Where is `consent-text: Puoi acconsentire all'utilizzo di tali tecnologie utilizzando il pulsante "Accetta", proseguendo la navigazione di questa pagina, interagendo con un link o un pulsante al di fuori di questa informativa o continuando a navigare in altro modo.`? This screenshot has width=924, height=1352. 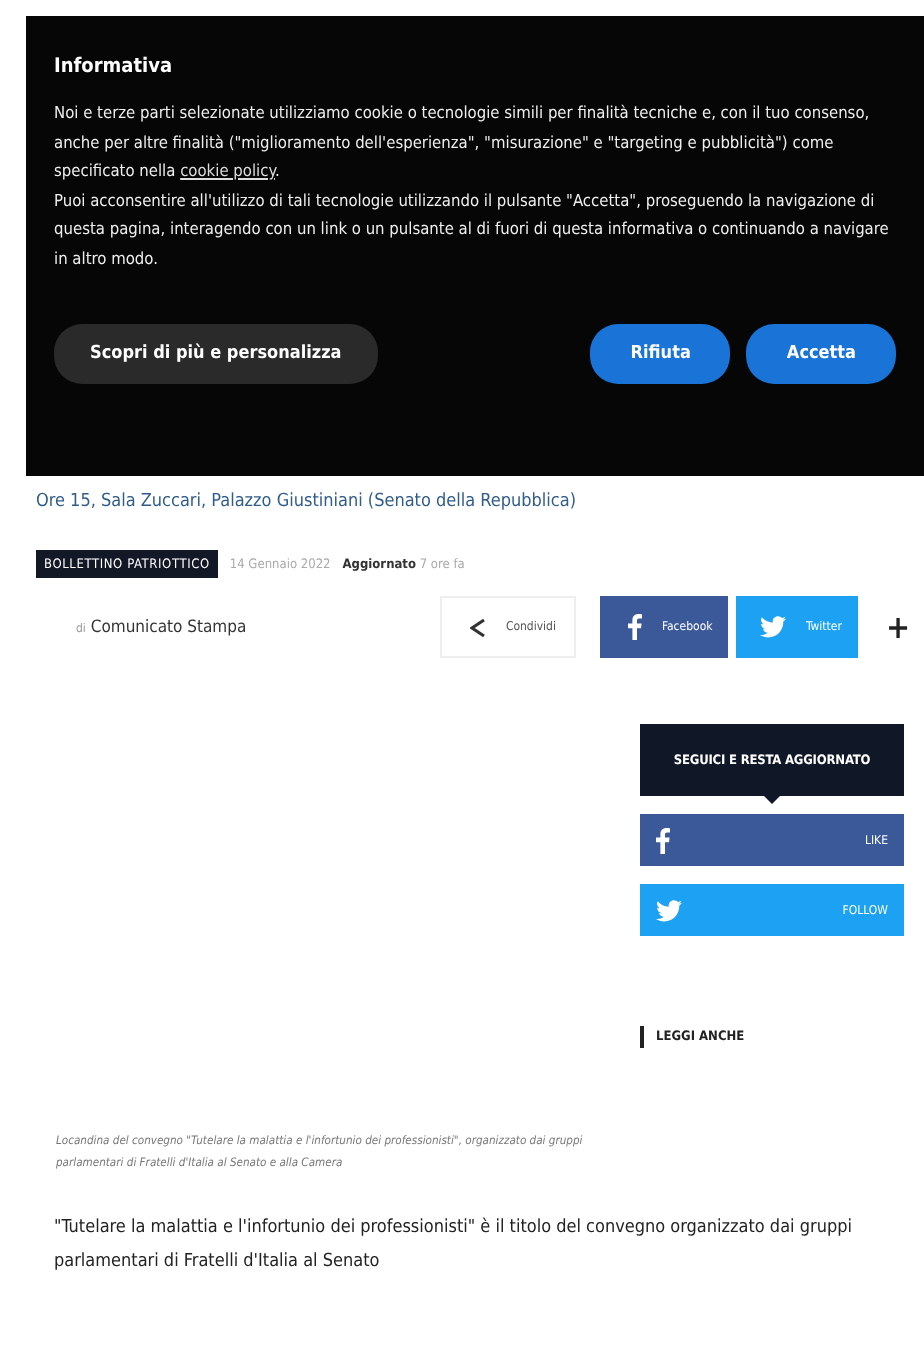
consent-text: Puoi acconsentire all'utilizzo di tali tecnologie utilizzando il pulsante "Accetta", proseguendo la navigazione di questa pagina, interagendo con un link o un pulsante al di fuori di questa informativa o continuando a navigare in altro modo. is located at coordinates (472, 229).